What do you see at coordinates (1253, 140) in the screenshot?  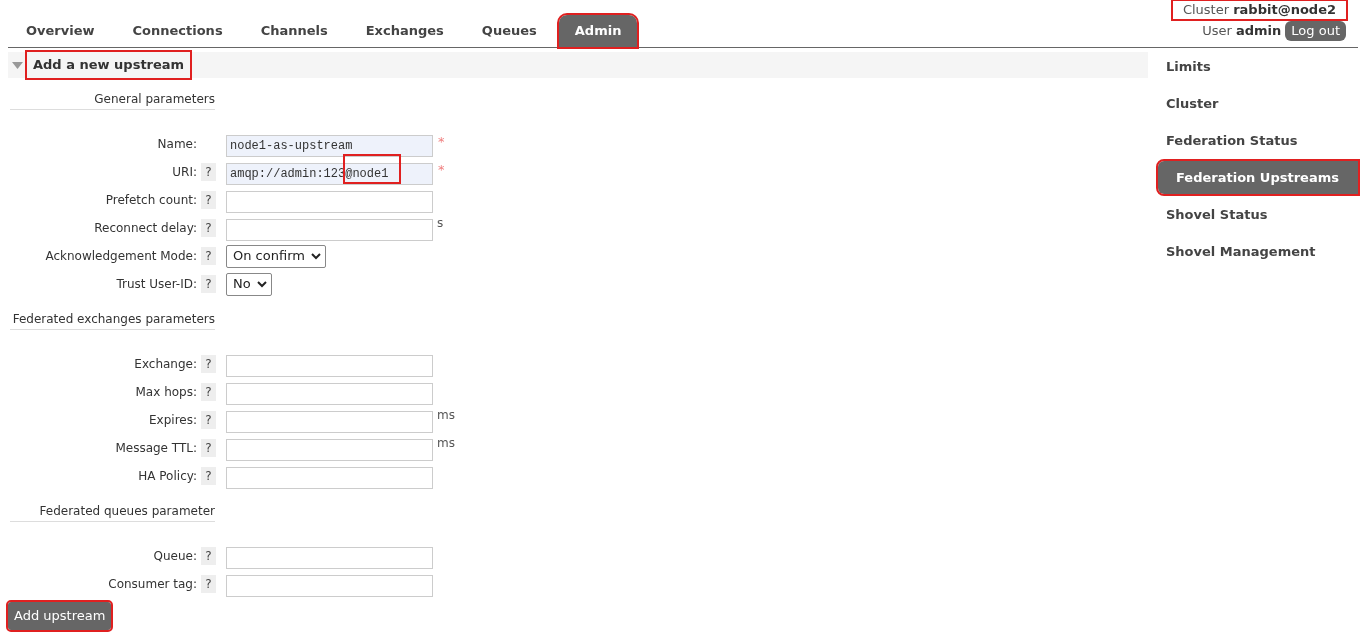 I see `sidebar-item: Federation Status` at bounding box center [1253, 140].